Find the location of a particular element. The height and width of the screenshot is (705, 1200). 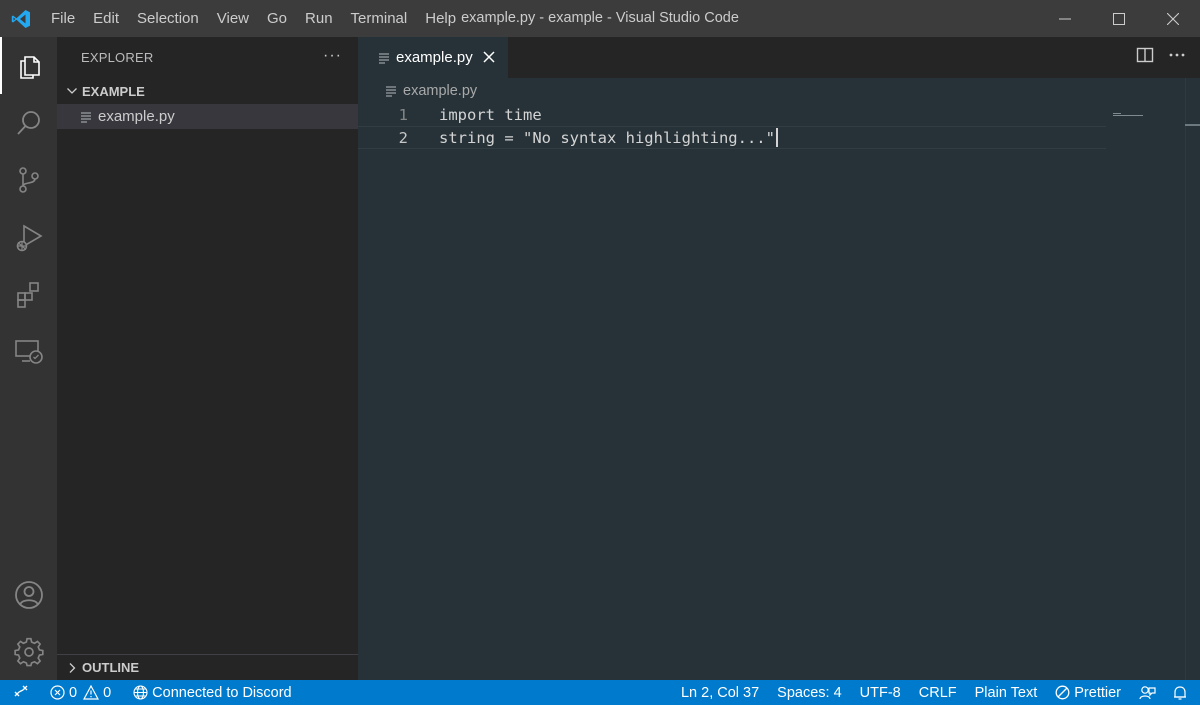

discord-status: Connected to Discord is located at coordinates (212, 692).